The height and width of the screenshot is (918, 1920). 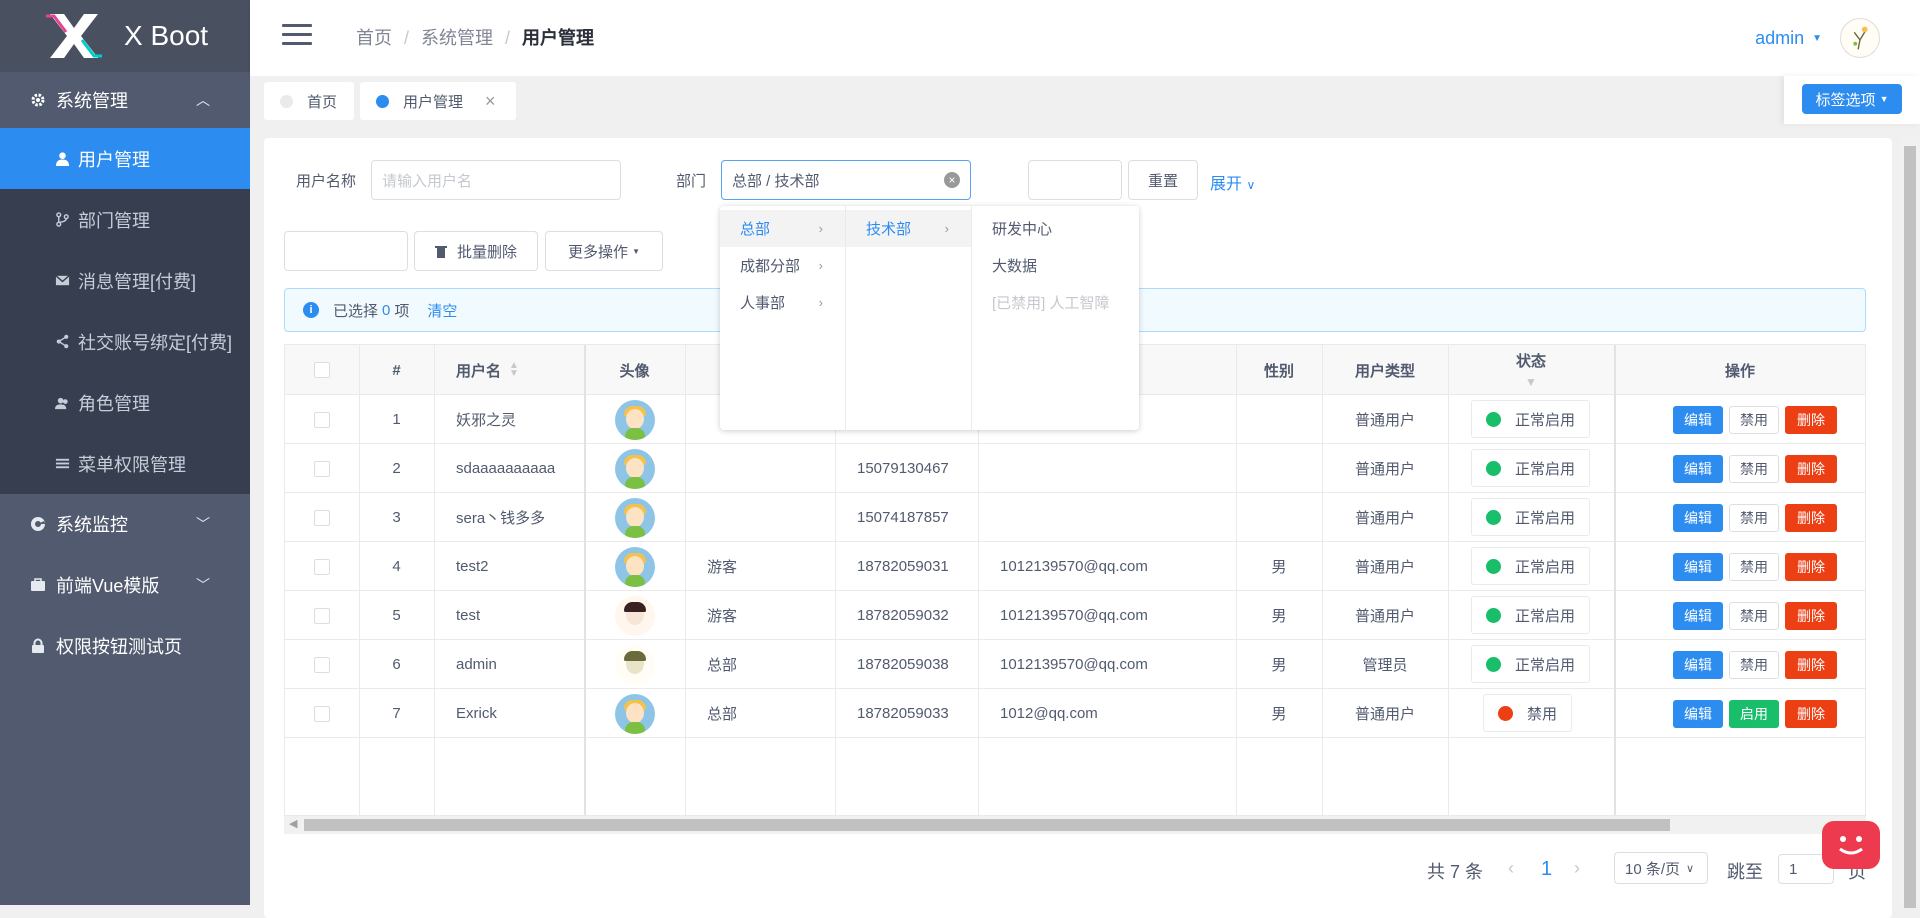 I want to click on cell-dept: 游客, so click(x=722, y=616).